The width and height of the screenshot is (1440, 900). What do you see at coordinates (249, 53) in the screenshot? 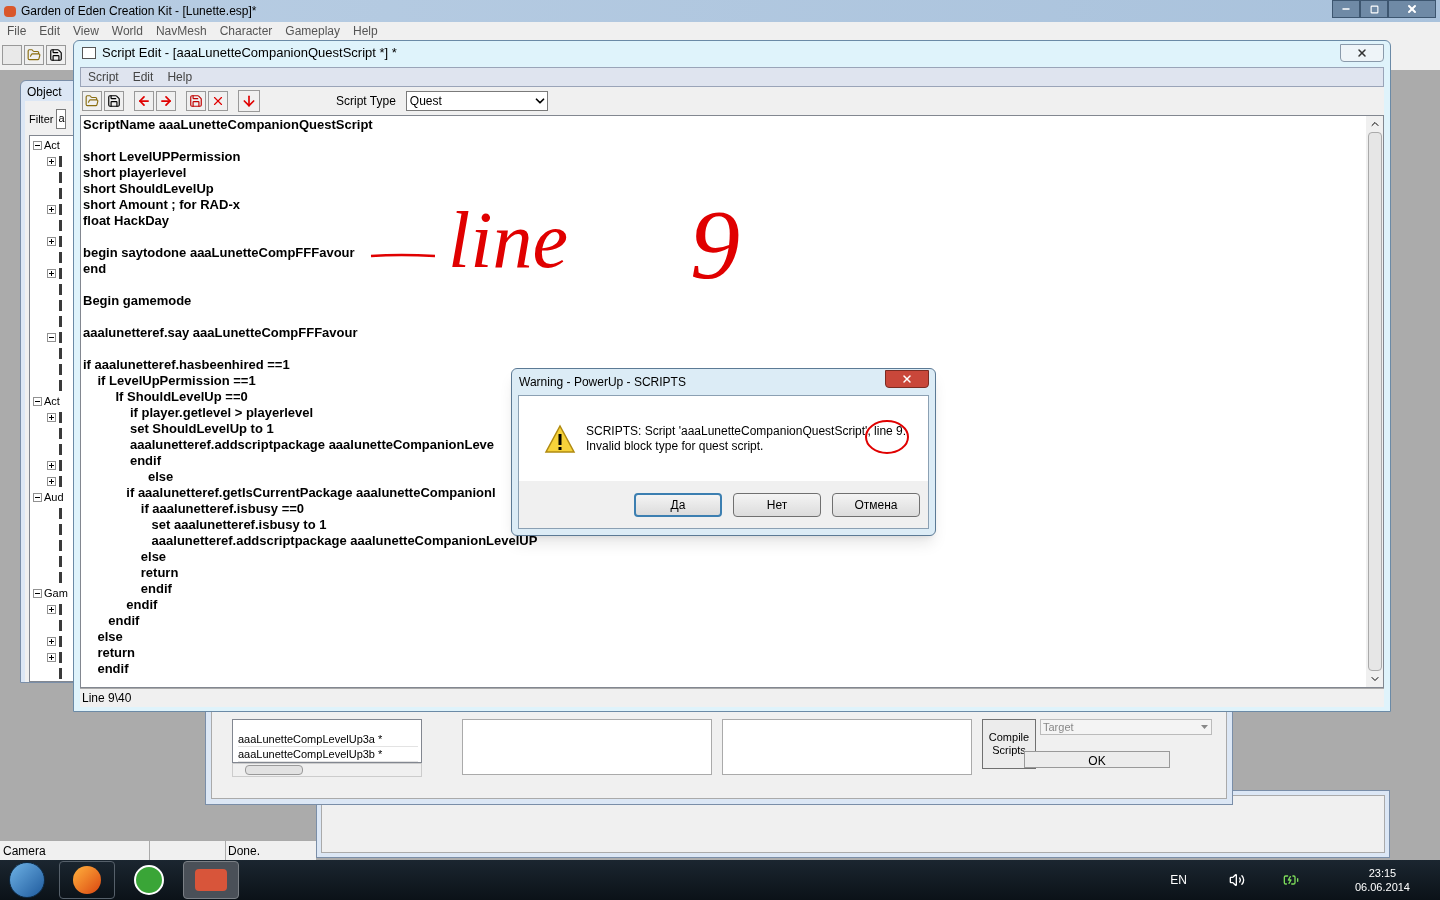
I see `window-title: Script Edit - [aaaLunetteCompanionQuestScript *] *` at bounding box center [249, 53].